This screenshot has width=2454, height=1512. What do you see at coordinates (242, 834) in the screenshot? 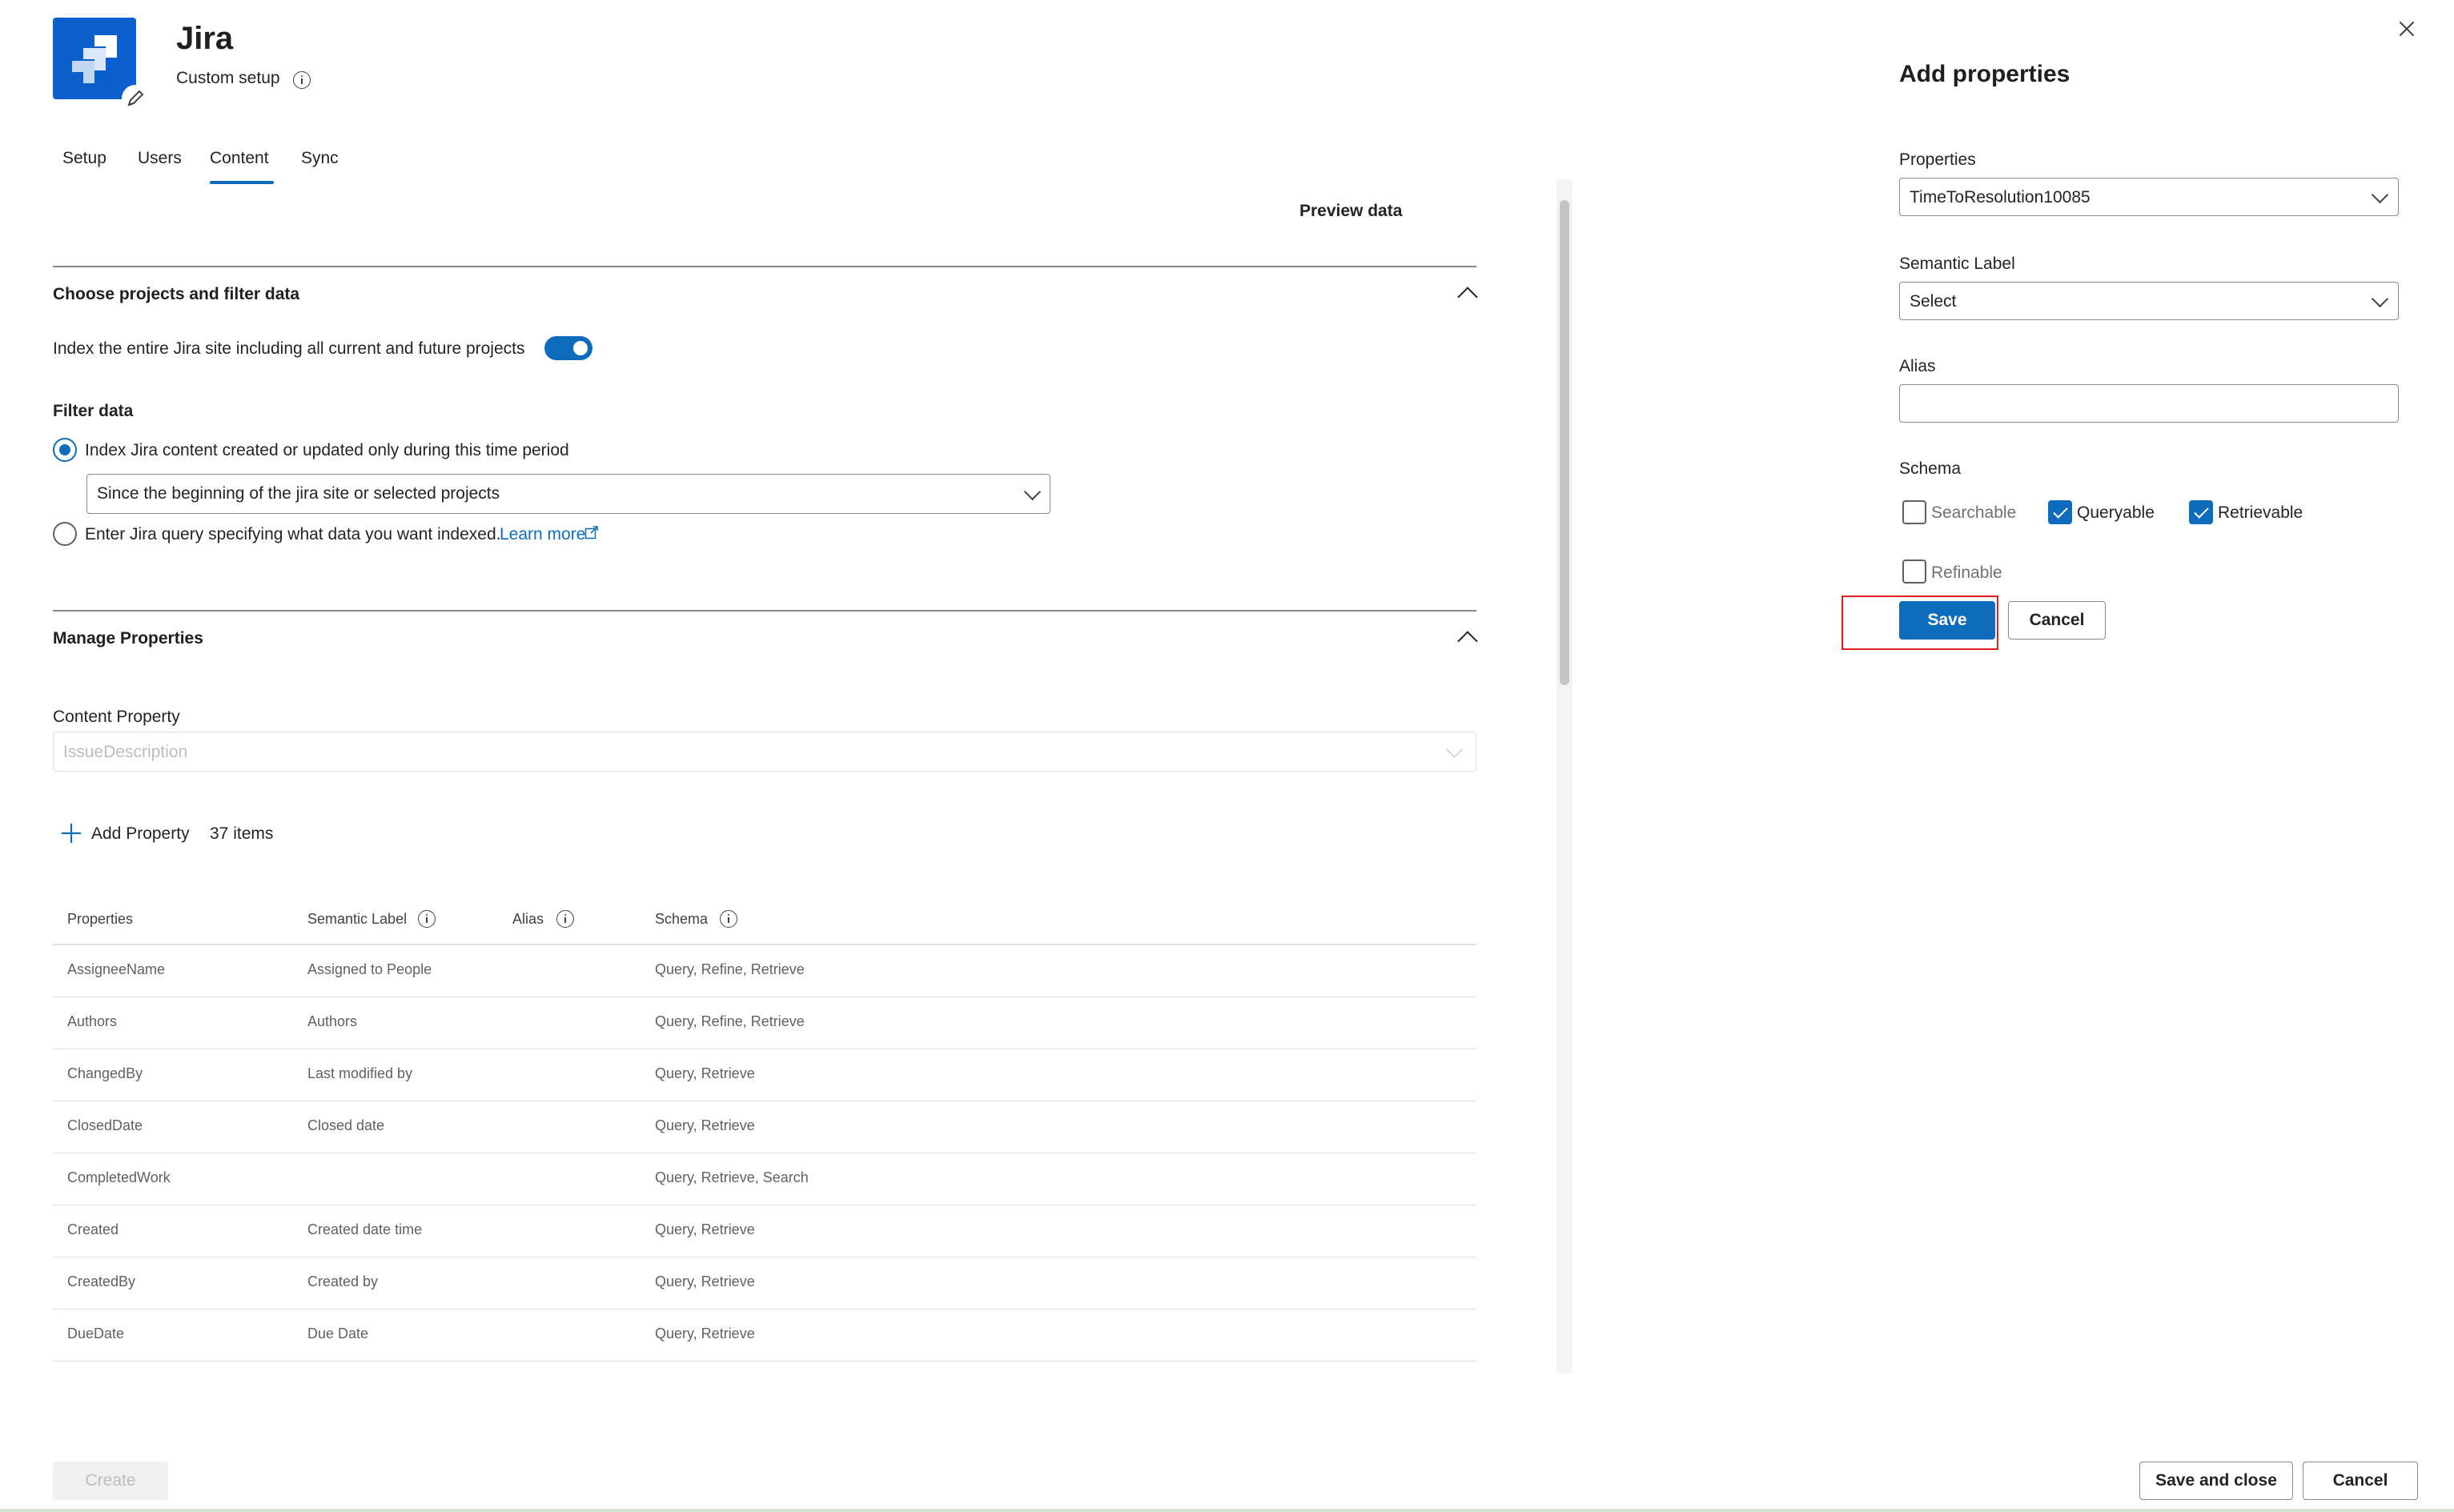
I see `items-count: 37 items` at bounding box center [242, 834].